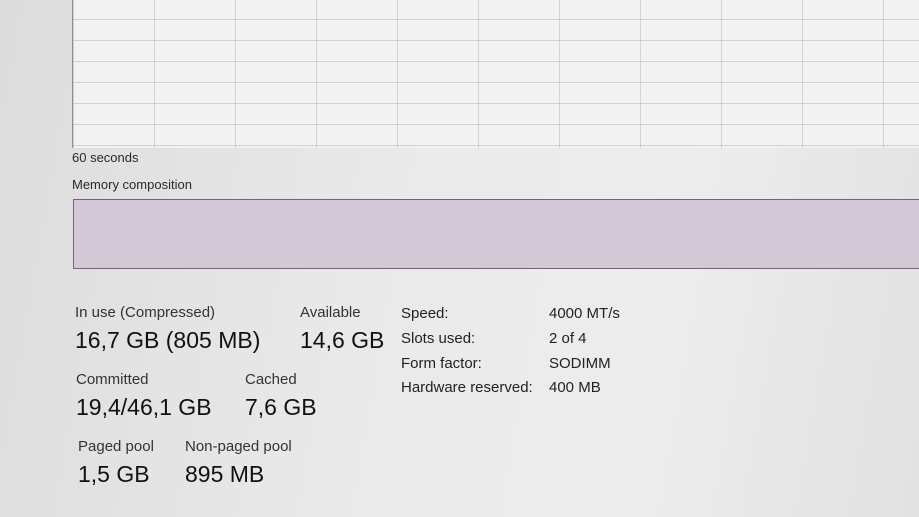 The width and height of the screenshot is (919, 517). What do you see at coordinates (105, 157) in the screenshot?
I see `graph-time-label: 60 seconds` at bounding box center [105, 157].